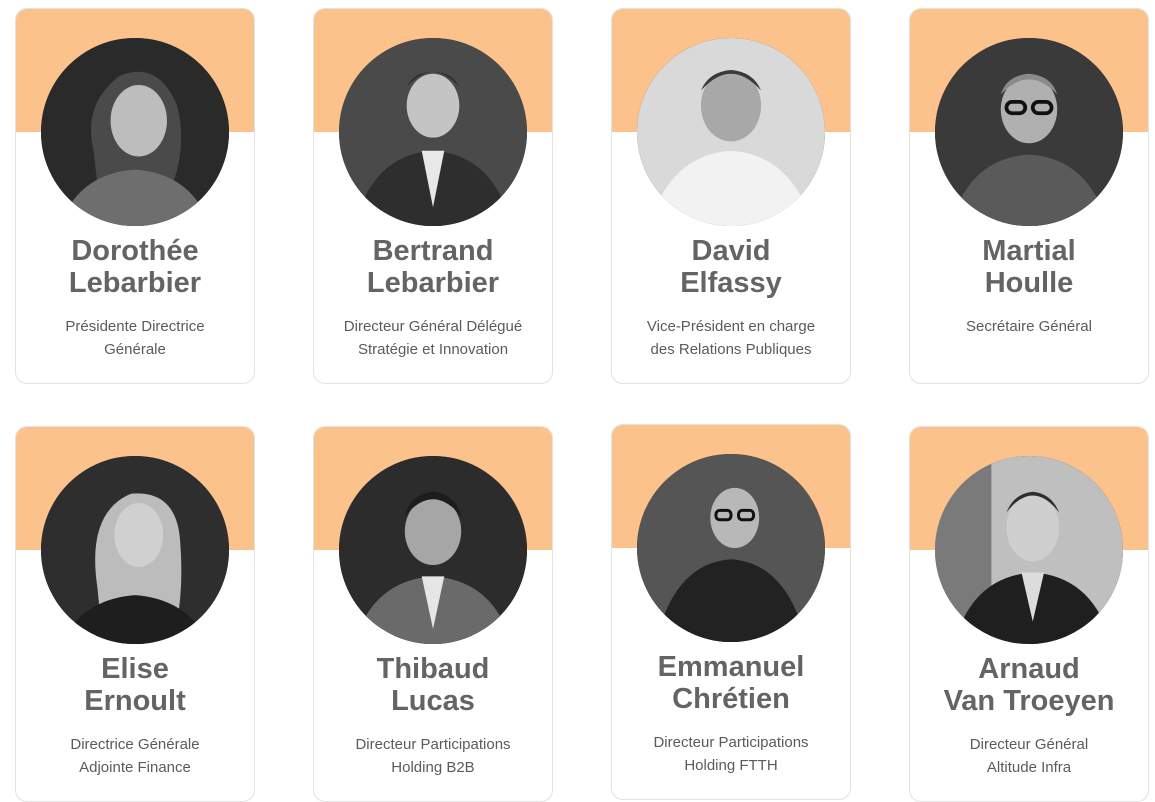  I want to click on person-role: Directeur Participations Holding B2B, so click(433, 756).